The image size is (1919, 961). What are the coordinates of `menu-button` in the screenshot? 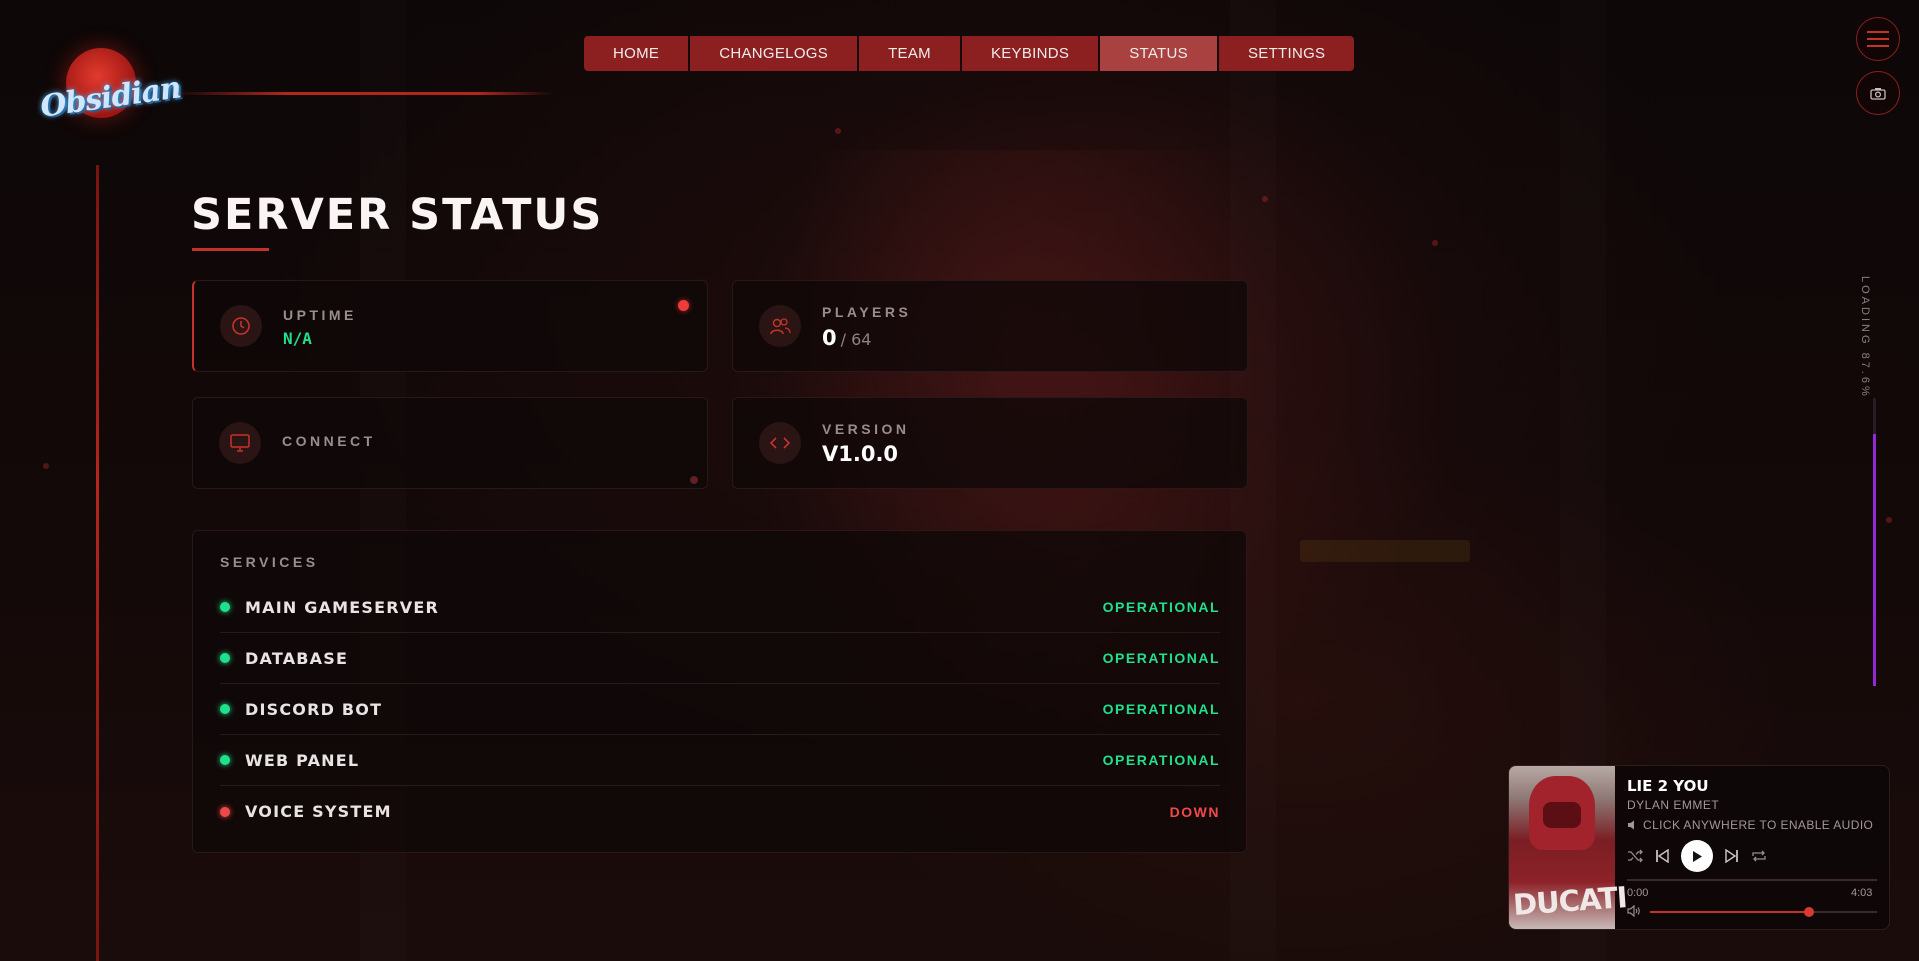 It's located at (1878, 39).